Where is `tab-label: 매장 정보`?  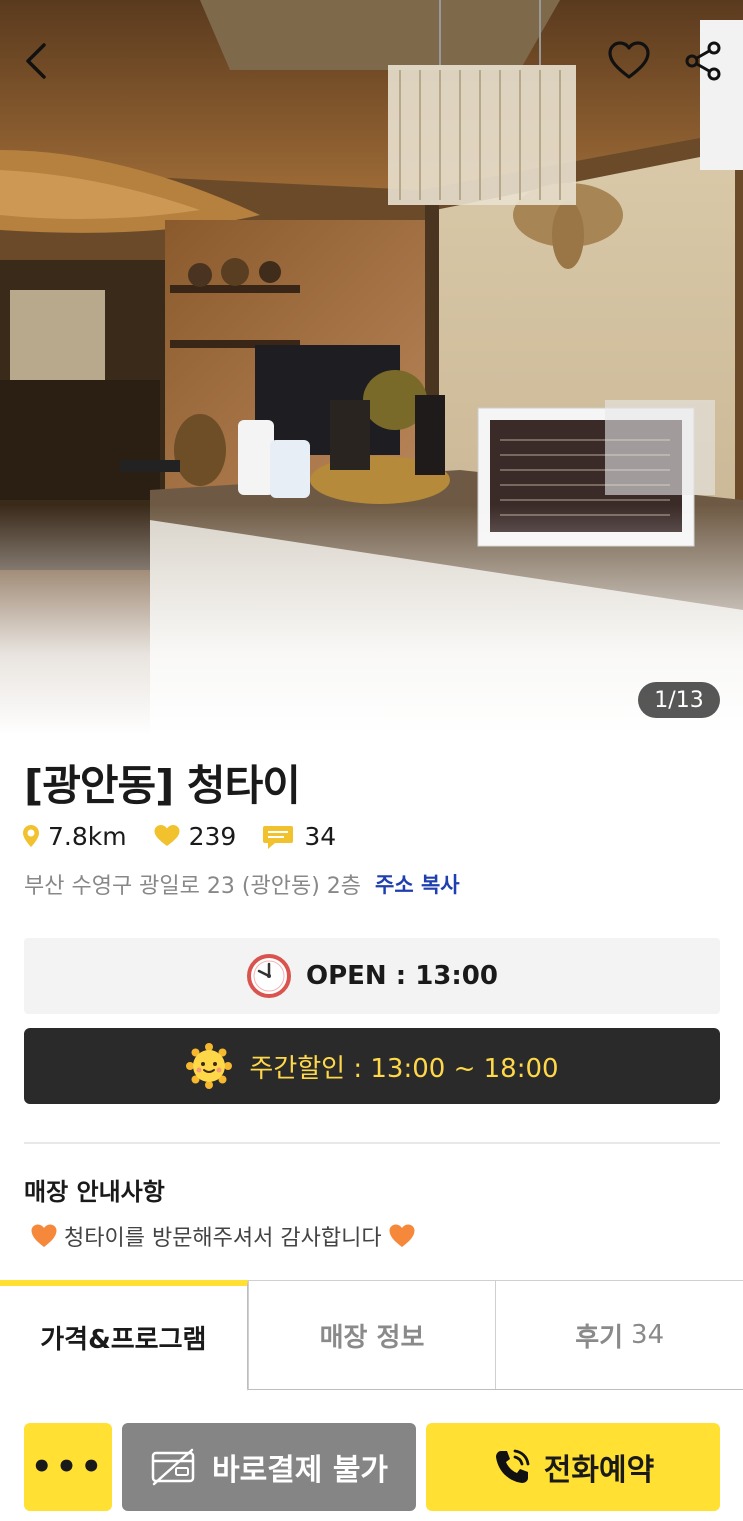
tab-label: 매장 정보 is located at coordinates (372, 1337).